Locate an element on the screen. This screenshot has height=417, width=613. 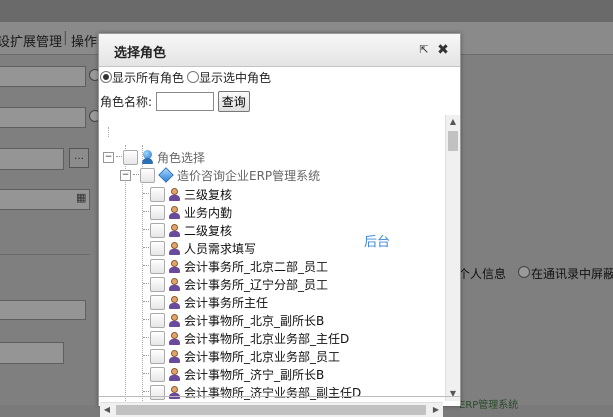
tree-node-role: 会计事务所_北京二部_员工 is located at coordinates (235, 266).